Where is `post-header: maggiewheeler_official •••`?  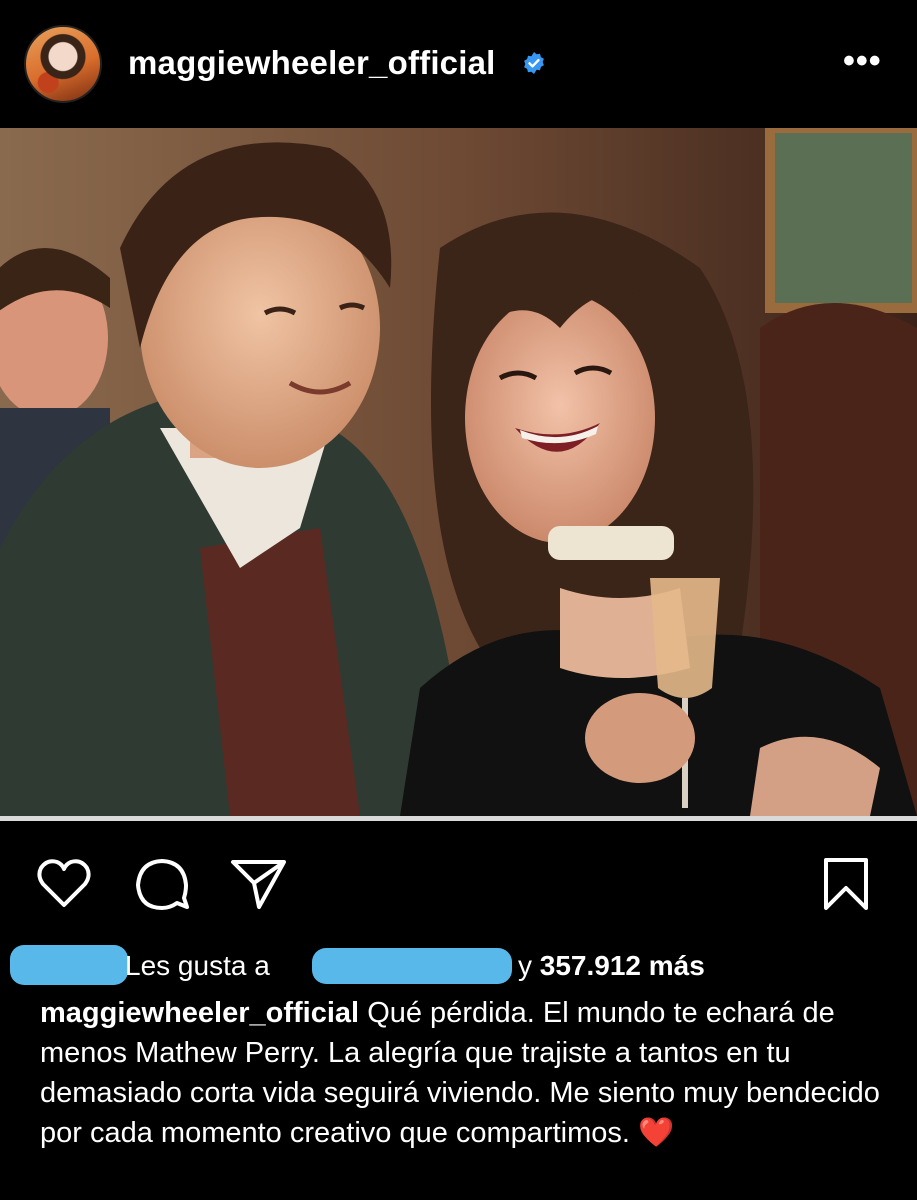 post-header: maggiewheeler_official ••• is located at coordinates (458, 64).